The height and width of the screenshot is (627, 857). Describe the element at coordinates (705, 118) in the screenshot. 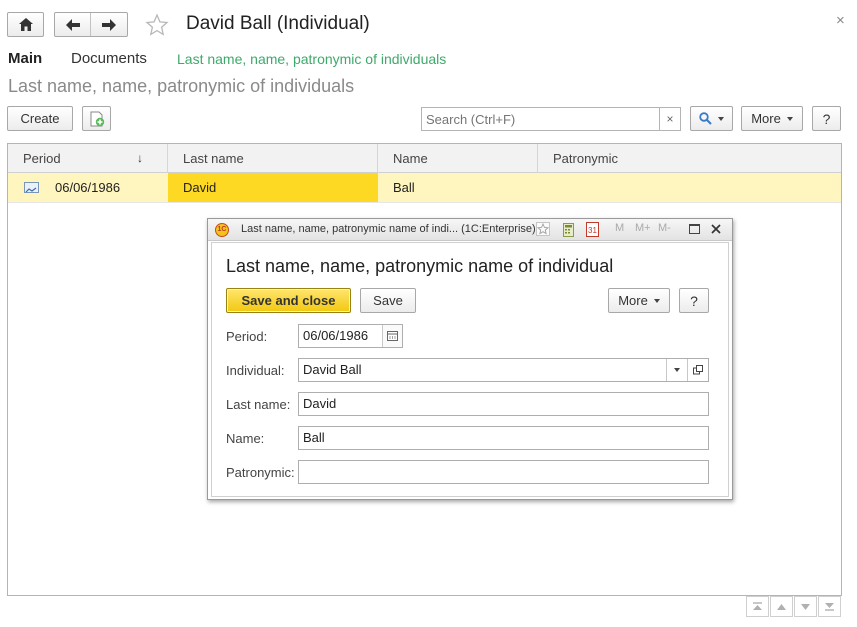

I see `search-icon` at that location.